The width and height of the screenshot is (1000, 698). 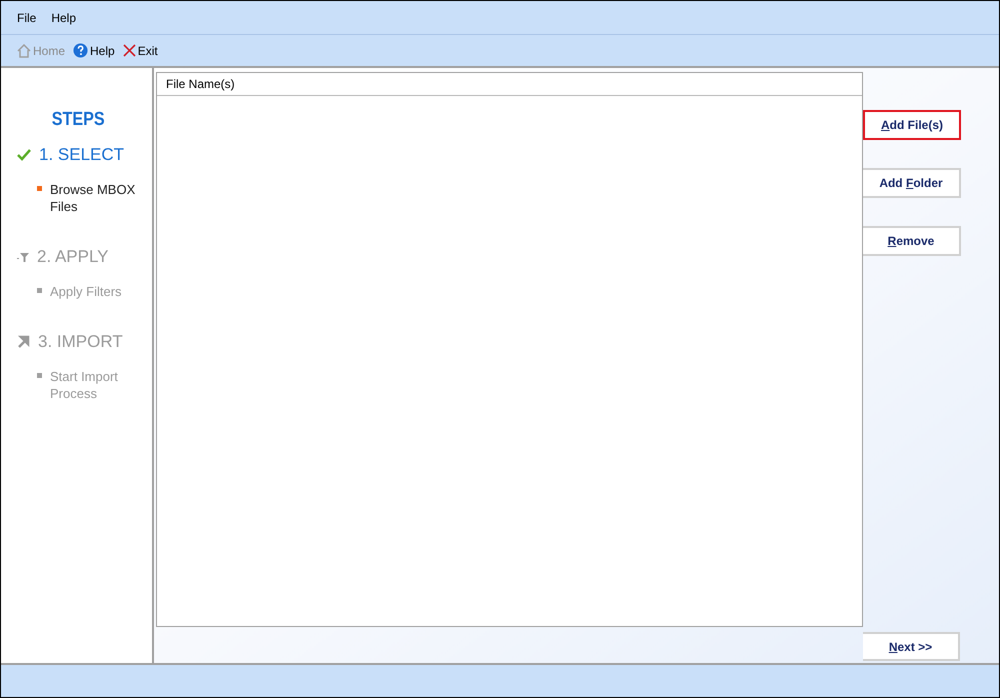 What do you see at coordinates (911, 646) in the screenshot?
I see `next-button: Next >>` at bounding box center [911, 646].